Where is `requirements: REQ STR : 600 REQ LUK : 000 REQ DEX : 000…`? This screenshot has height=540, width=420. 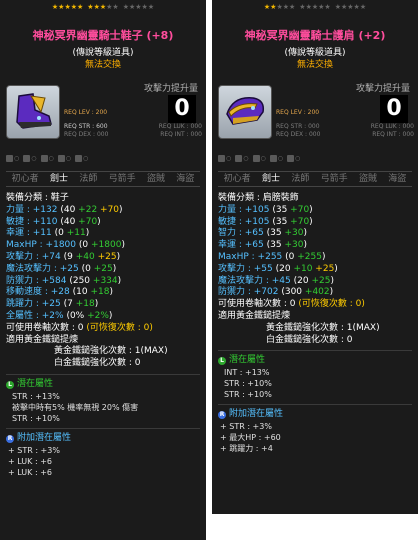 requirements: REQ STR : 600 REQ LUK : 000 REQ DEX : 000… is located at coordinates (133, 131).